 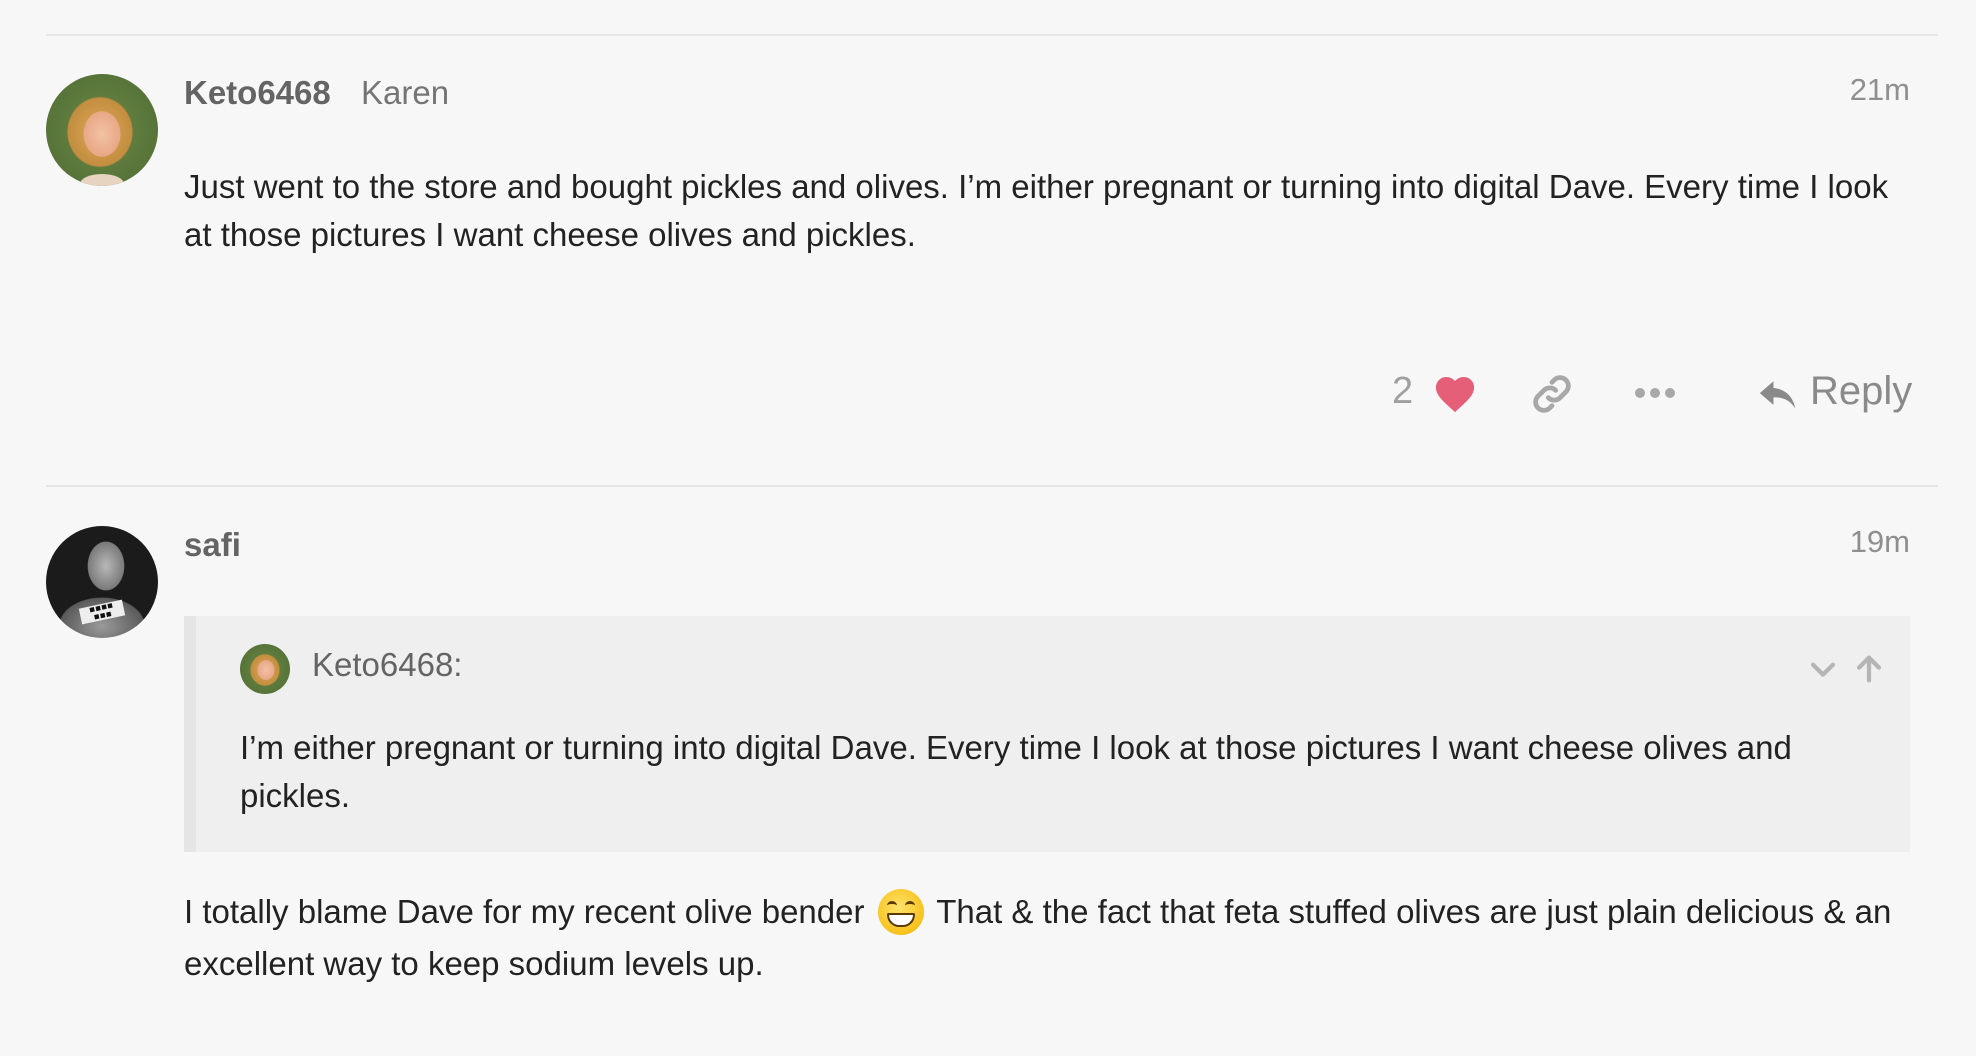 I want to click on post-divider, so click(x=992, y=486).